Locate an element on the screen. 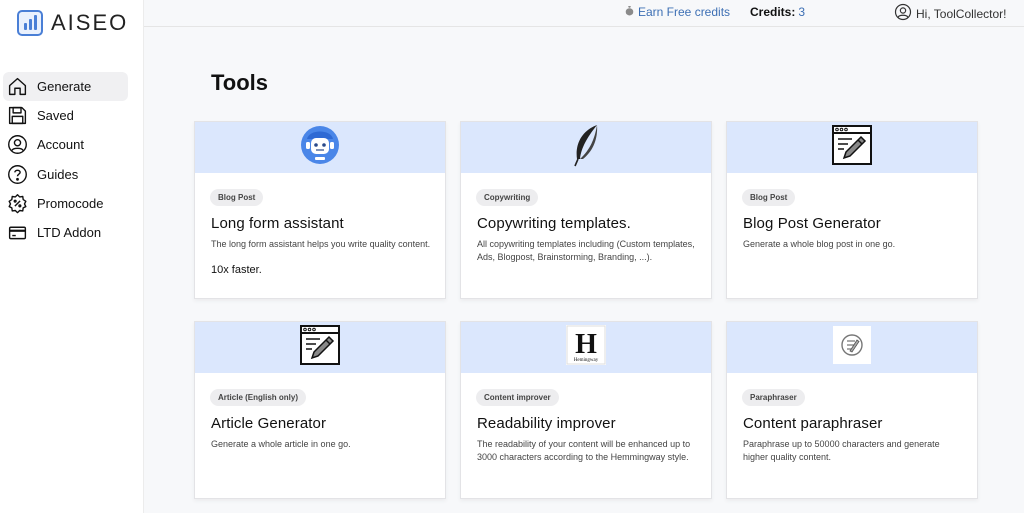 Image resolution: width=1024 pixels, height=513 pixels. tool-title: Content paraphraser is located at coordinates (813, 423).